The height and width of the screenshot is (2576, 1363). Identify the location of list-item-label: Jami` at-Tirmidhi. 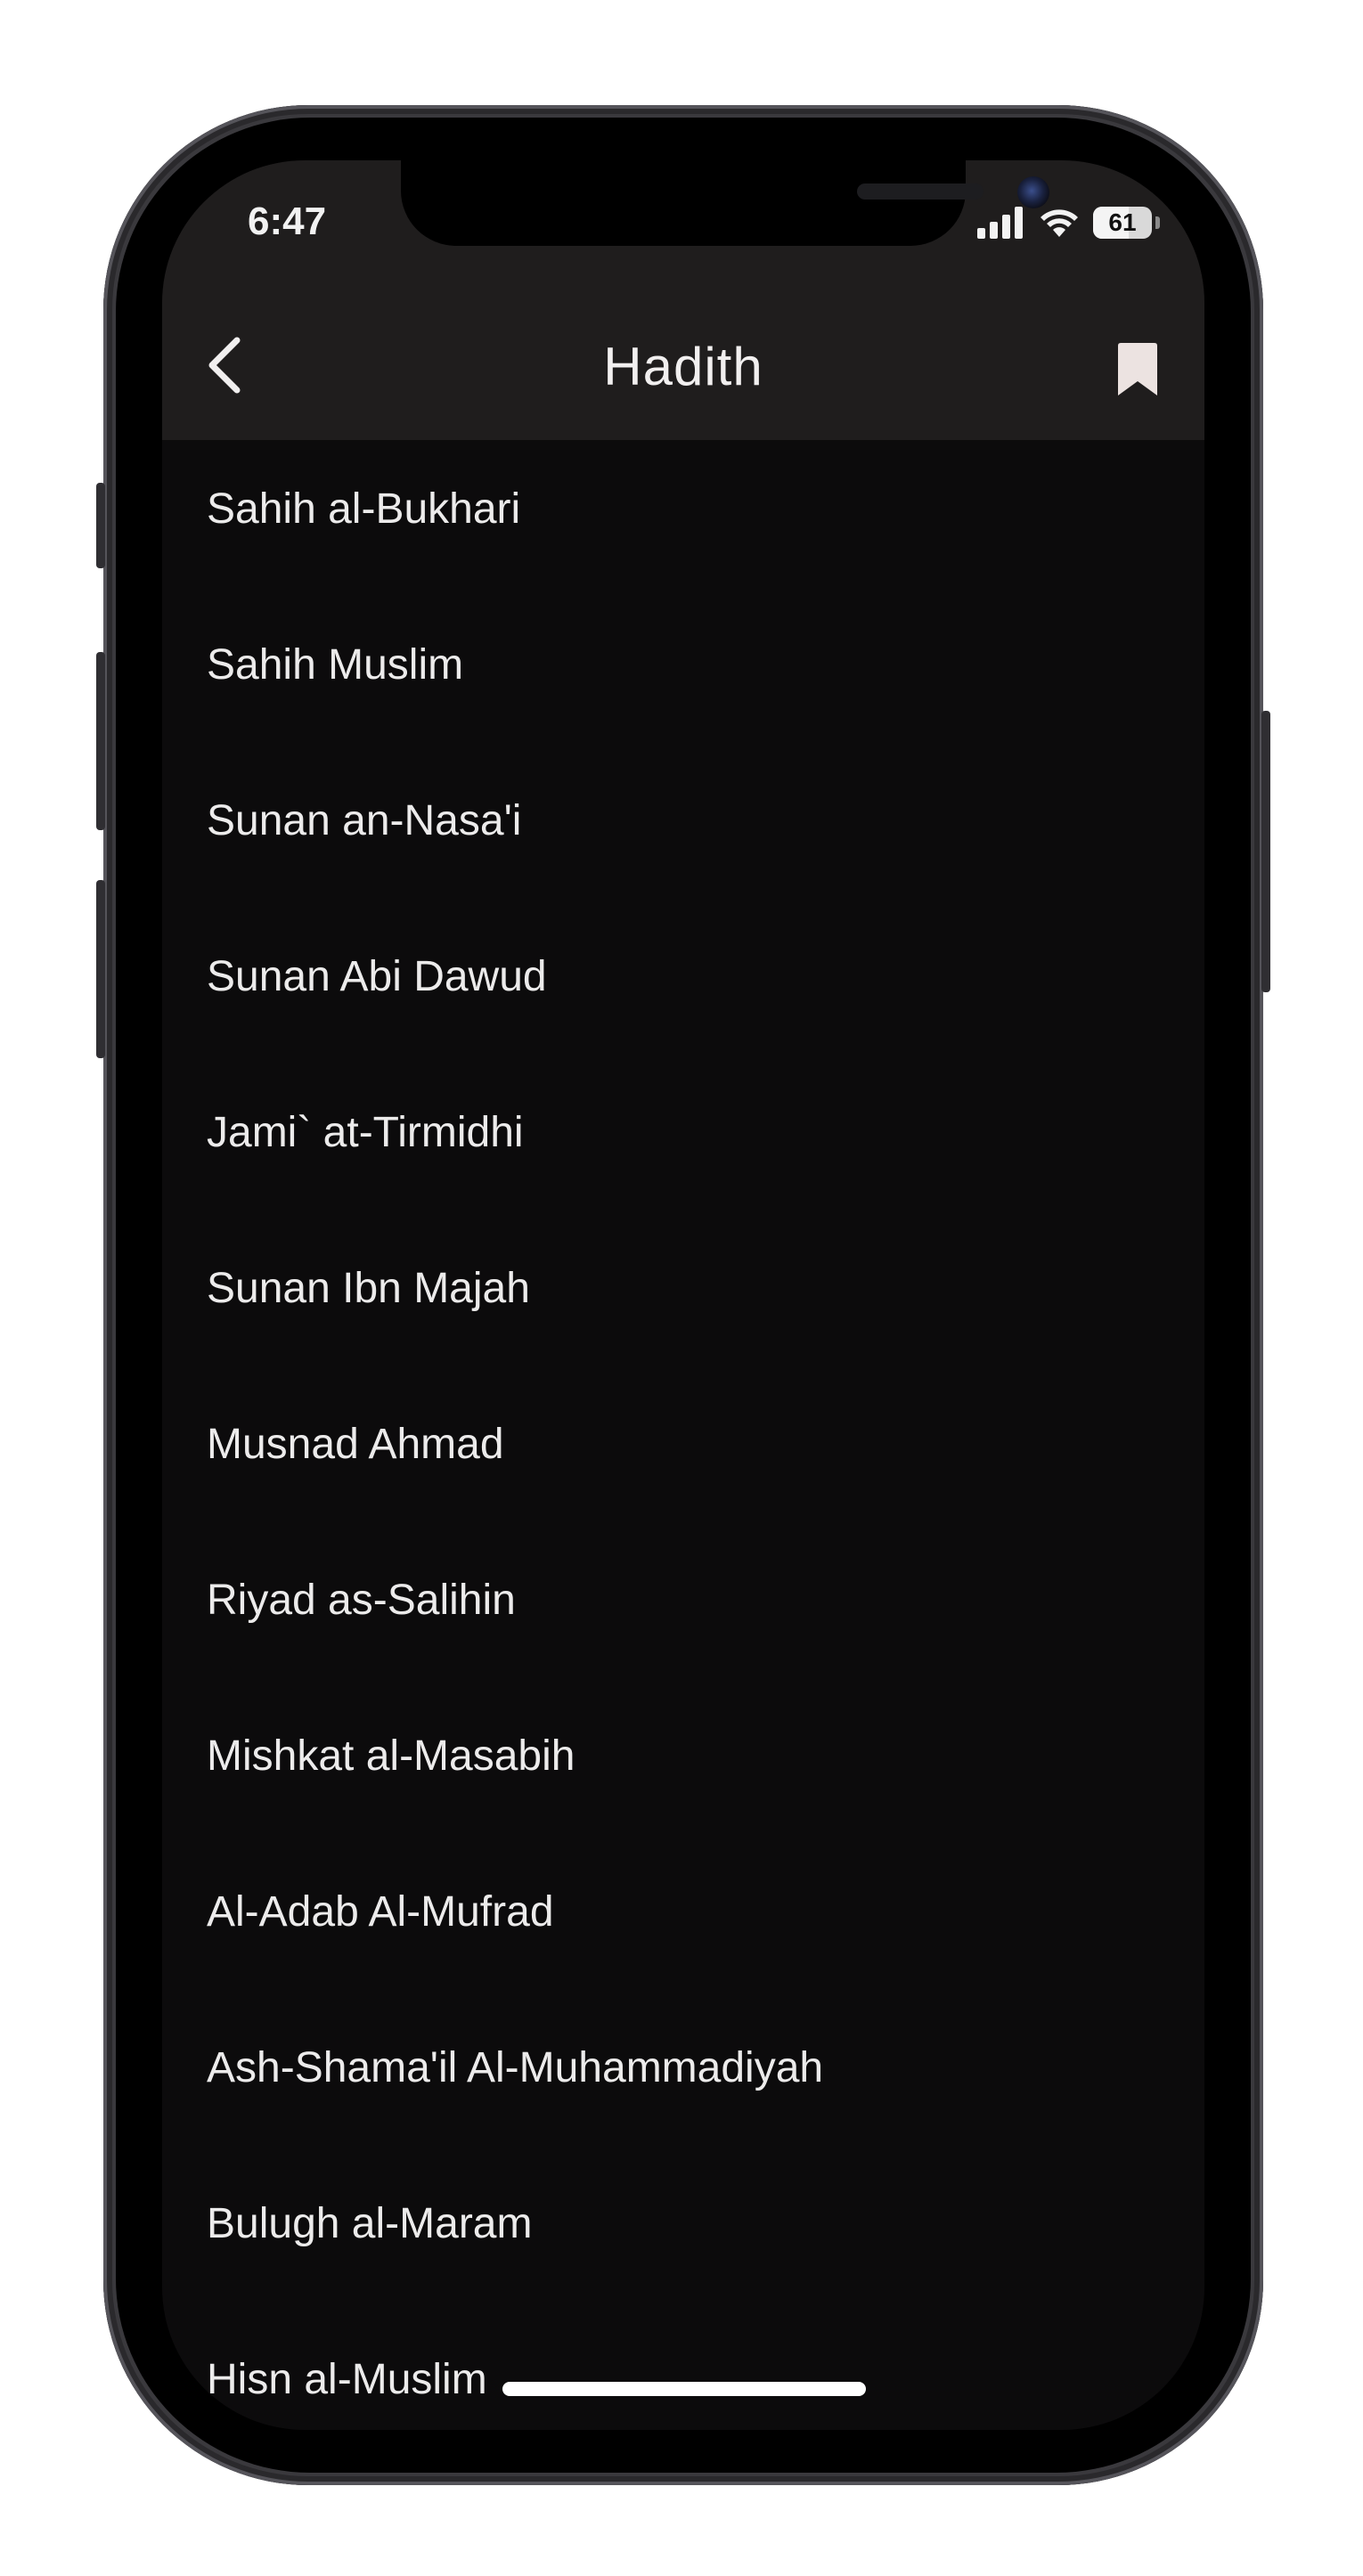
(366, 1133).